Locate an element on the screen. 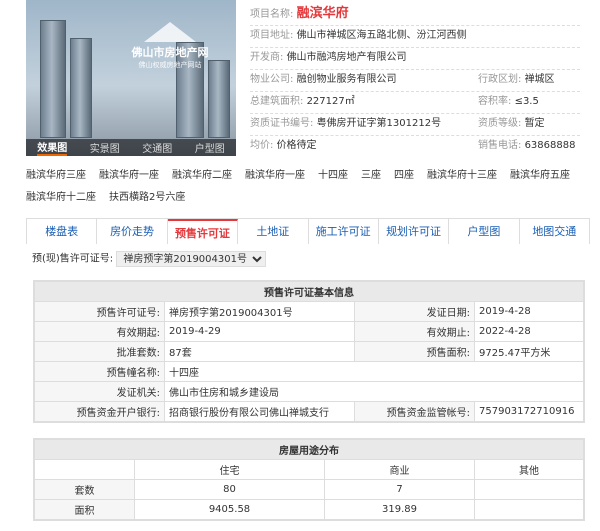 The image size is (600, 531). developer-label: 开发商: is located at coordinates (267, 57).